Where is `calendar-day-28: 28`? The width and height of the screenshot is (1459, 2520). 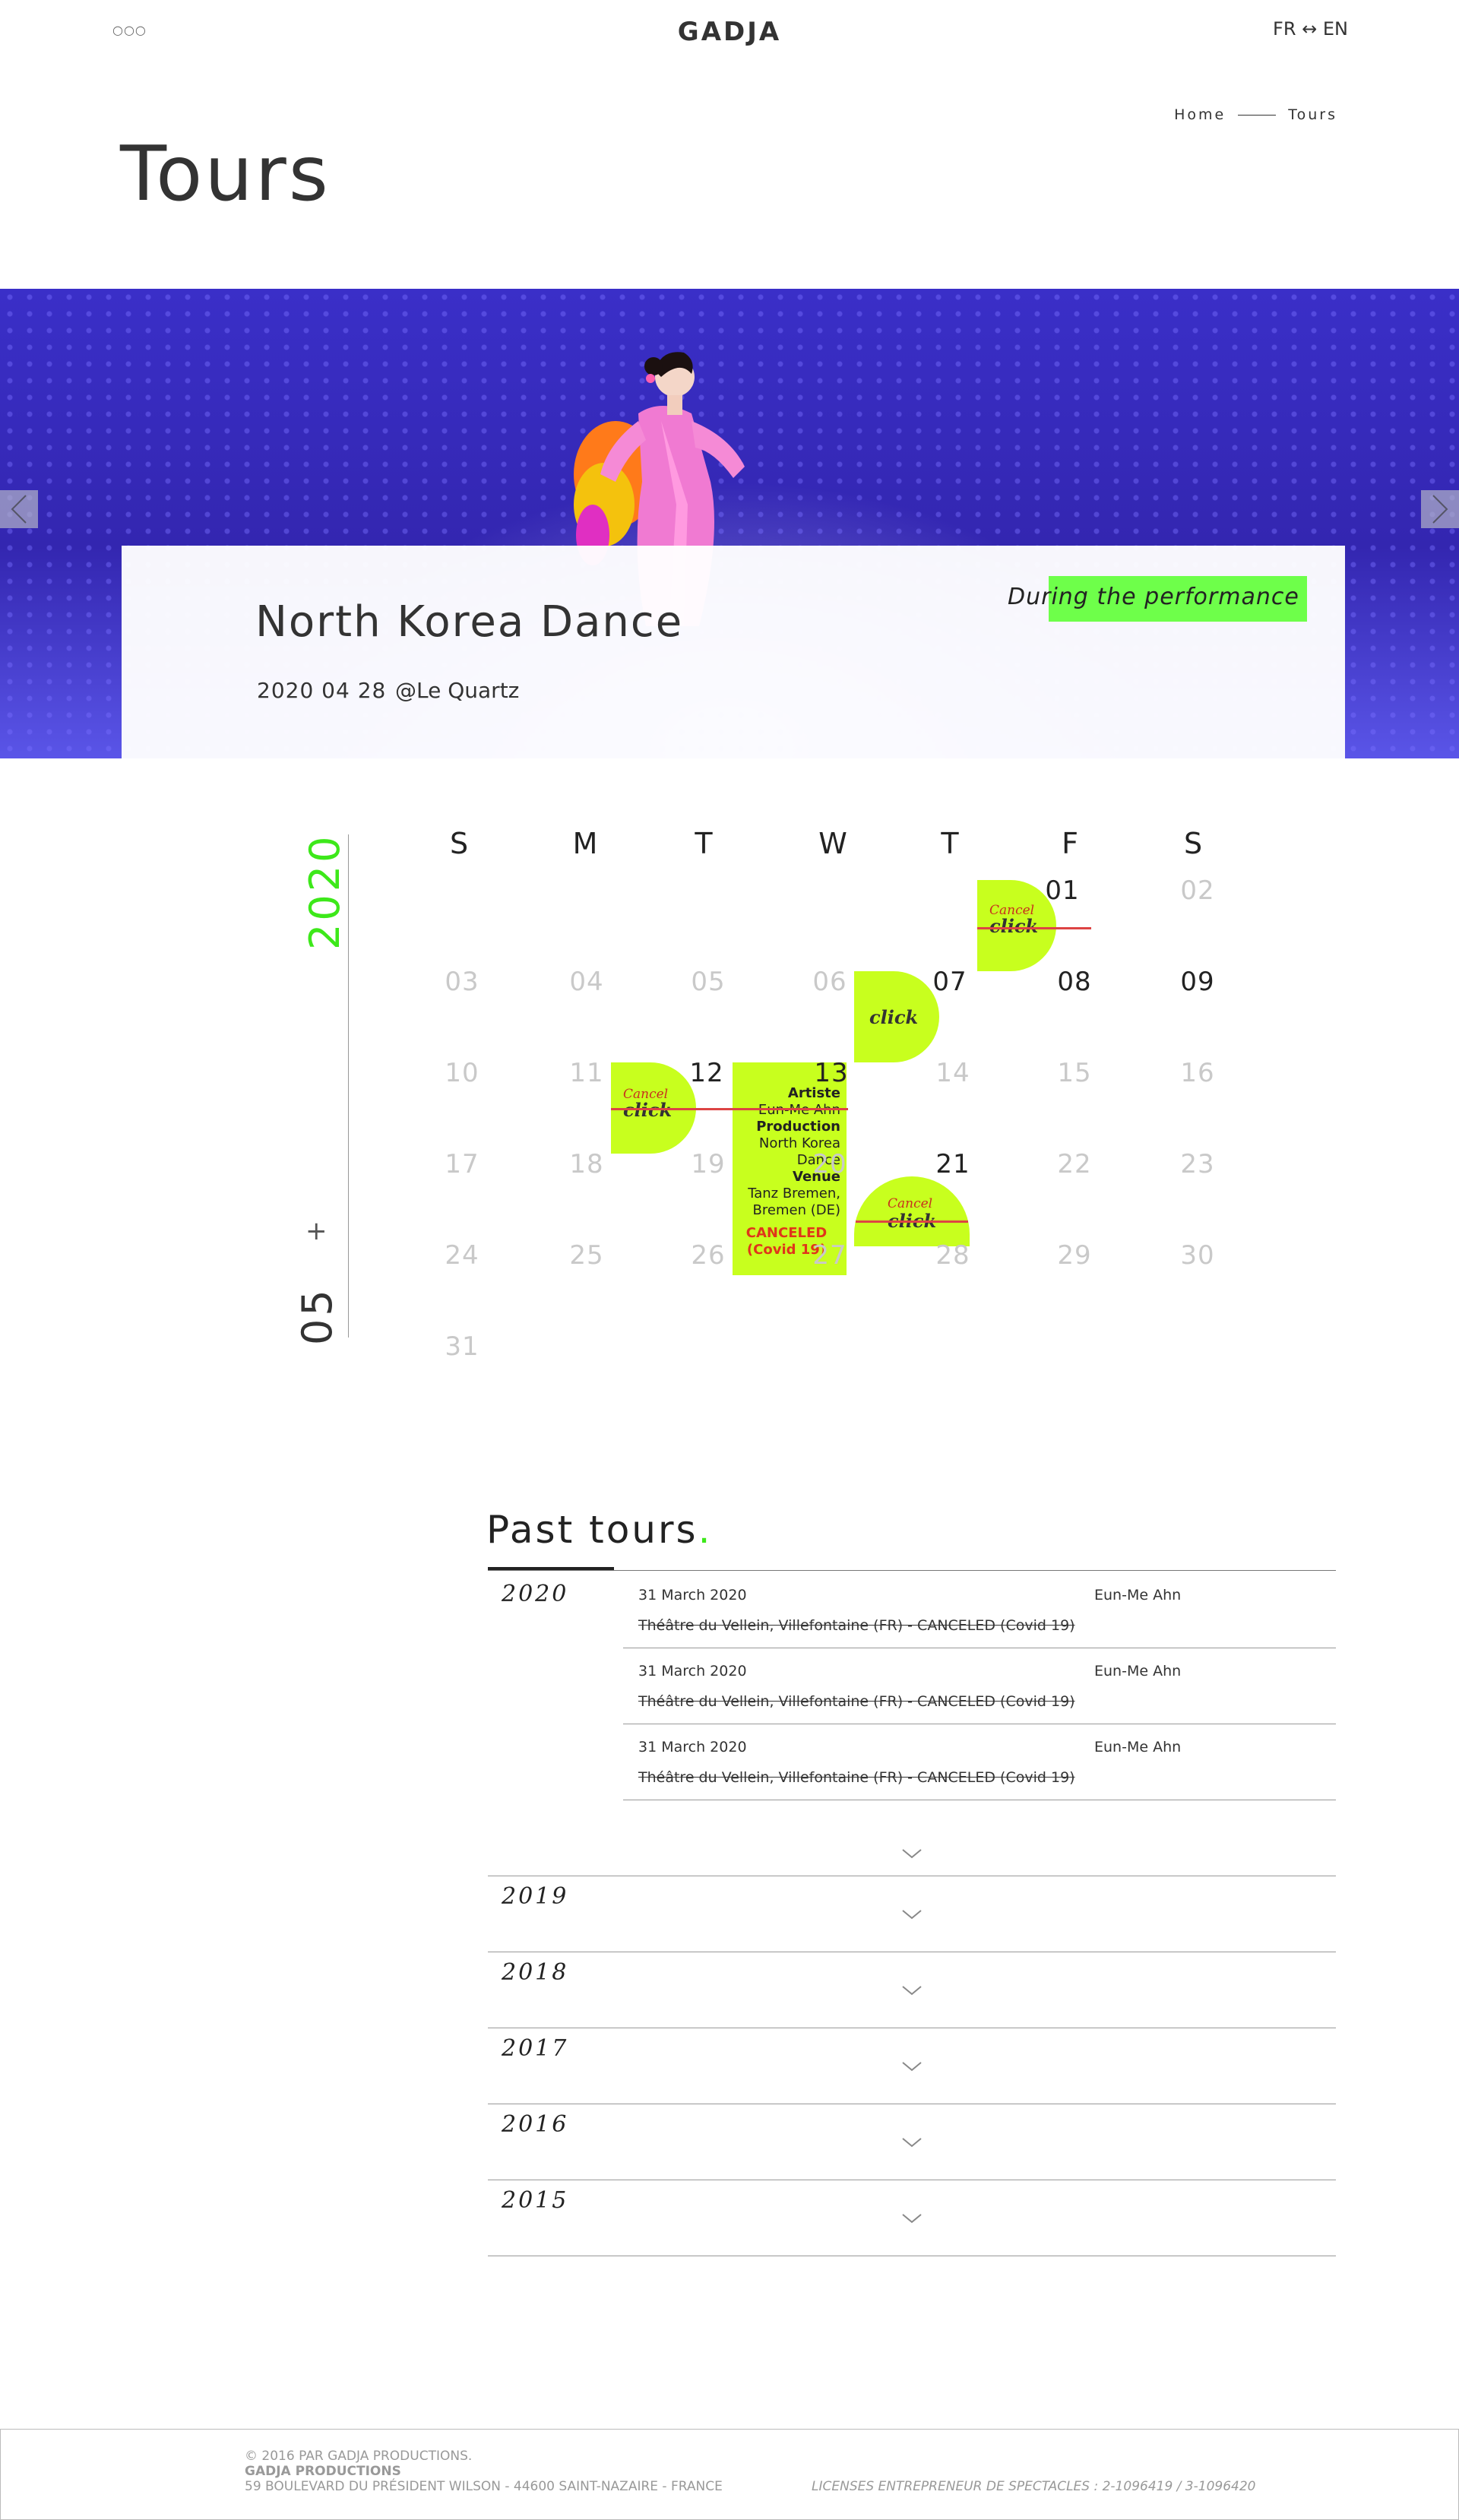
calendar-day-28: 28 is located at coordinates (952, 1255).